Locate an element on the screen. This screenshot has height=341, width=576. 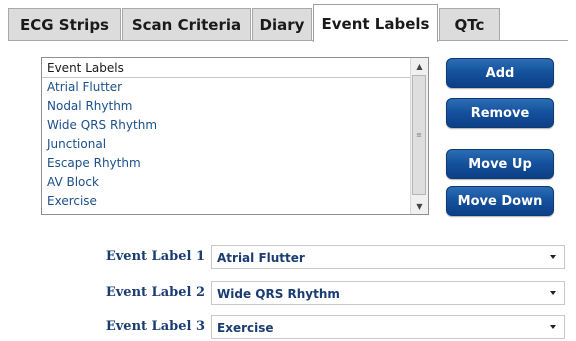
event-label-1-label: Event Label 1 is located at coordinates (155, 256).